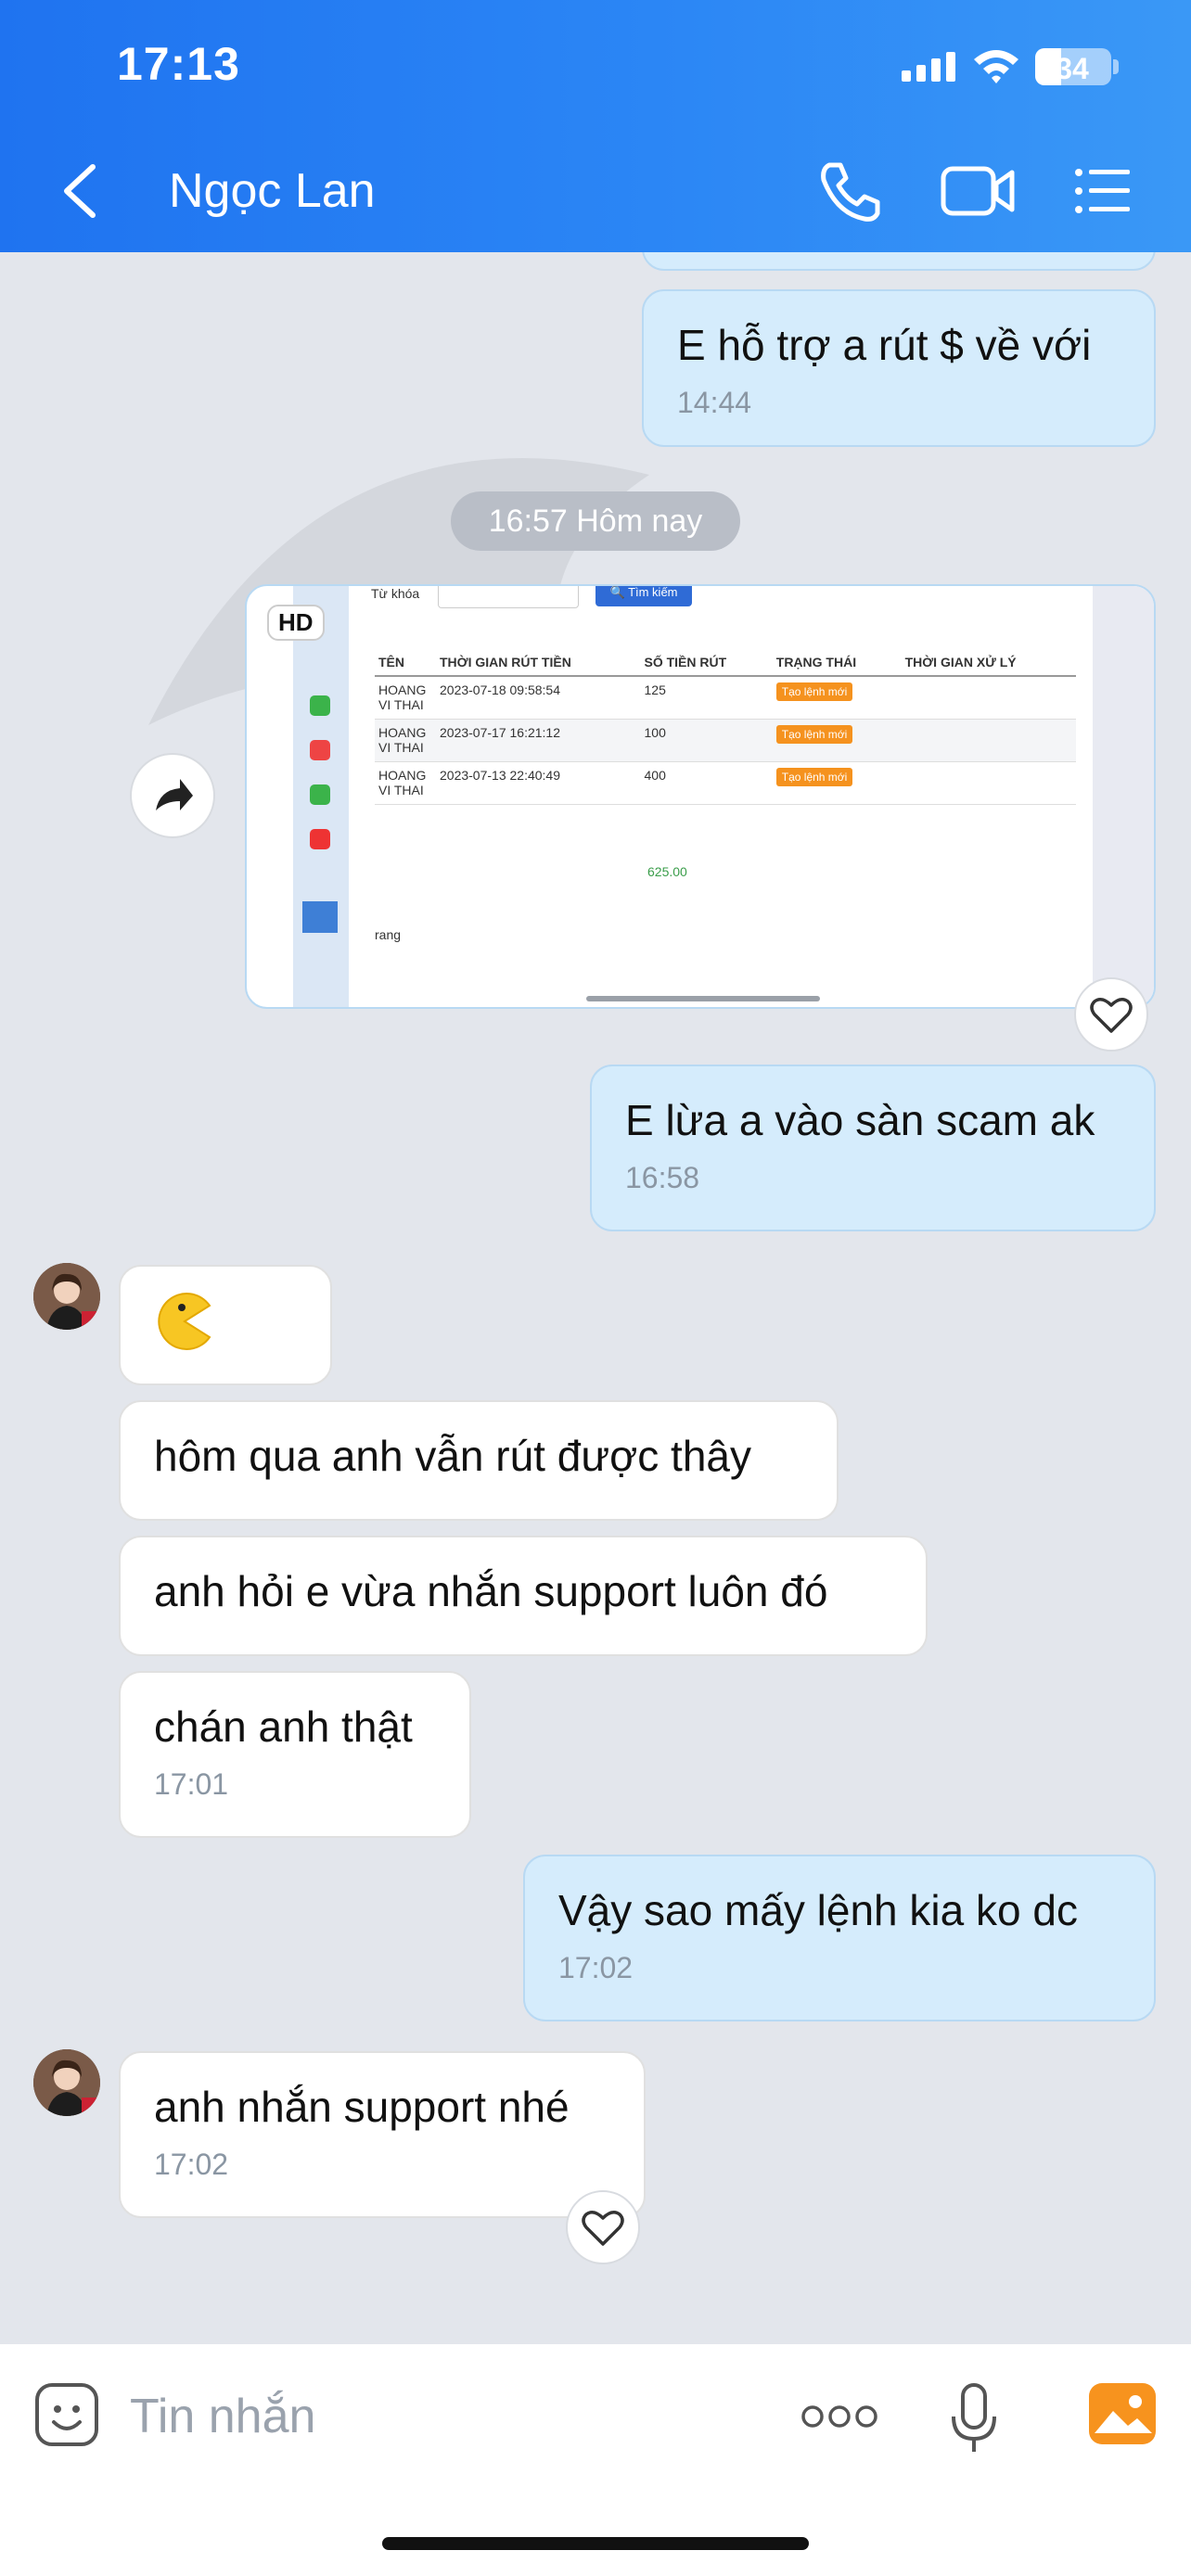 Image resolution: width=1191 pixels, height=2576 pixels. What do you see at coordinates (703, 998) in the screenshot?
I see `image-scrollbar` at bounding box center [703, 998].